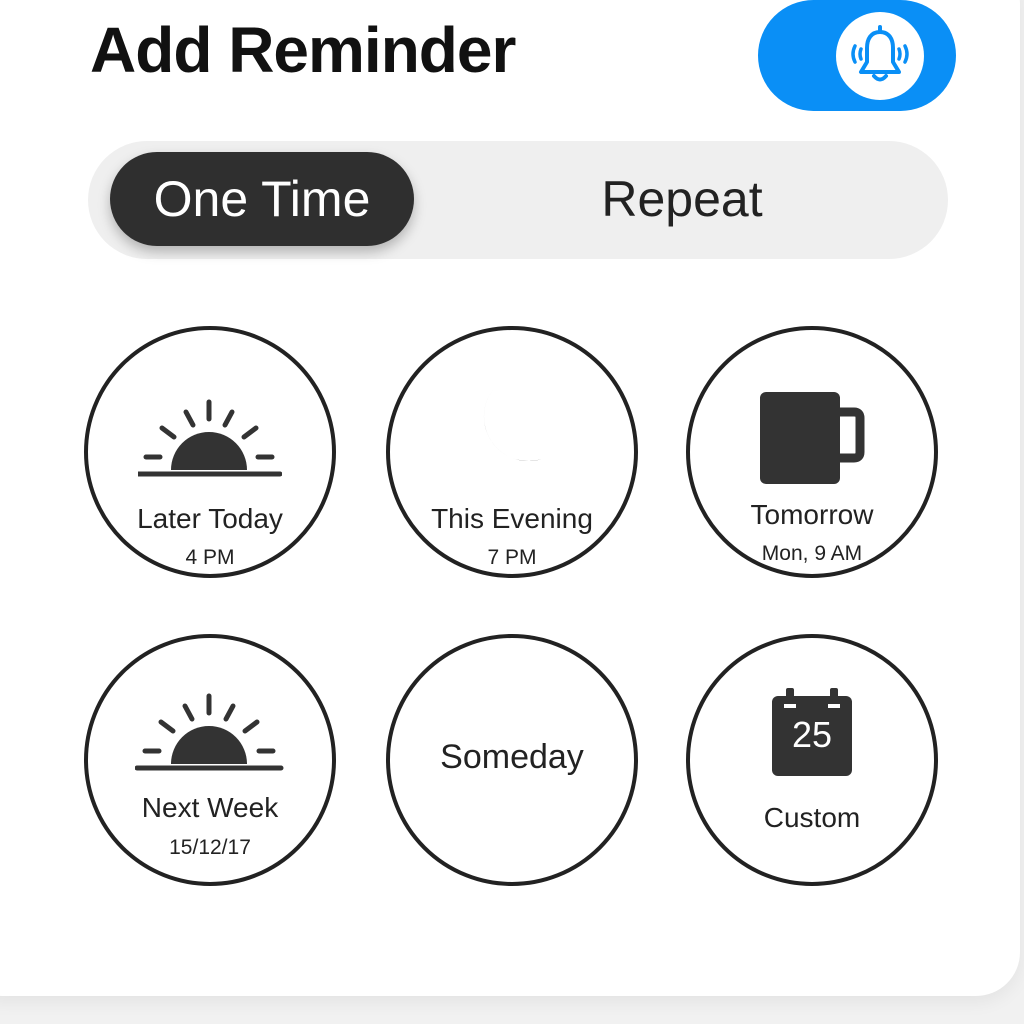  I want to click on option-tomorrow: Tomorrow Mon, 9 AM, so click(812, 452).